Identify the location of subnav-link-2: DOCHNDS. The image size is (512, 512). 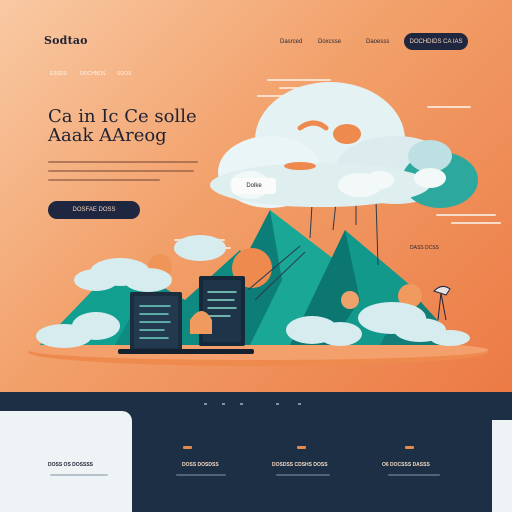
(92, 74).